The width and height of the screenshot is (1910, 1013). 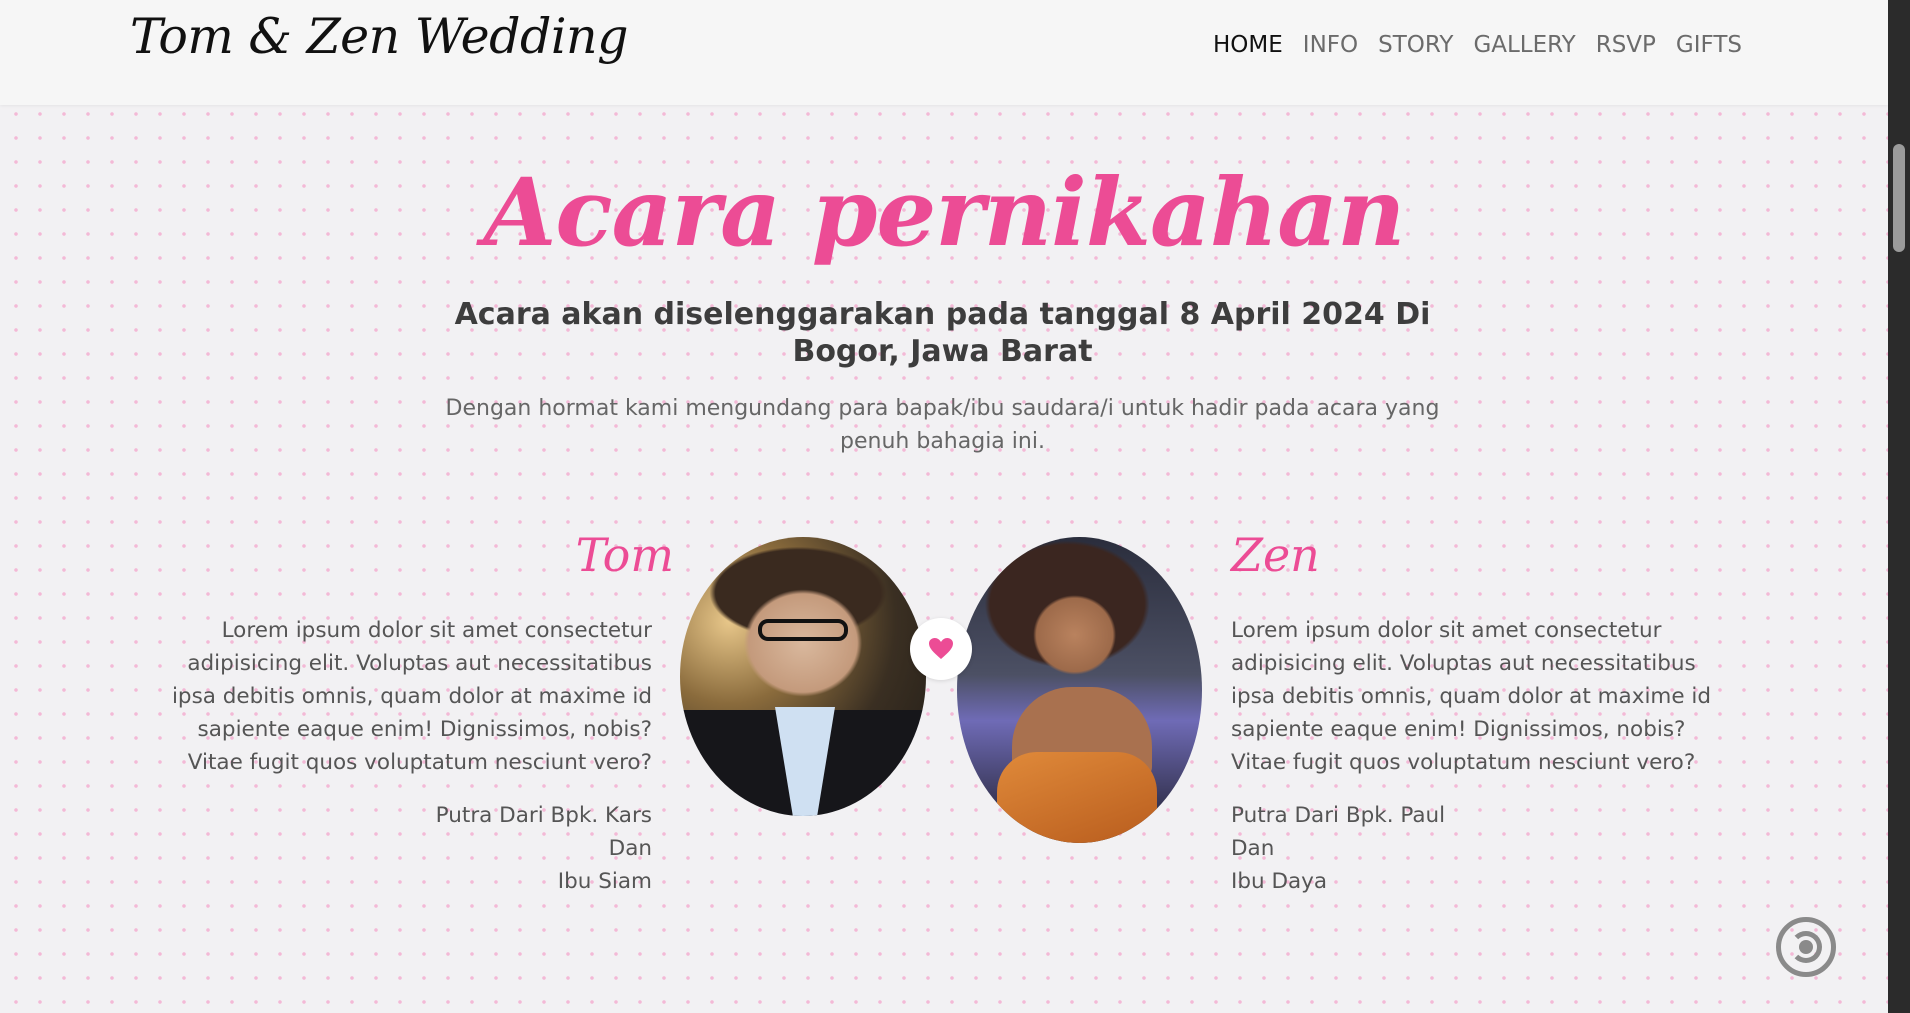 I want to click on nav-rsvp: RSVP, so click(x=1626, y=45).